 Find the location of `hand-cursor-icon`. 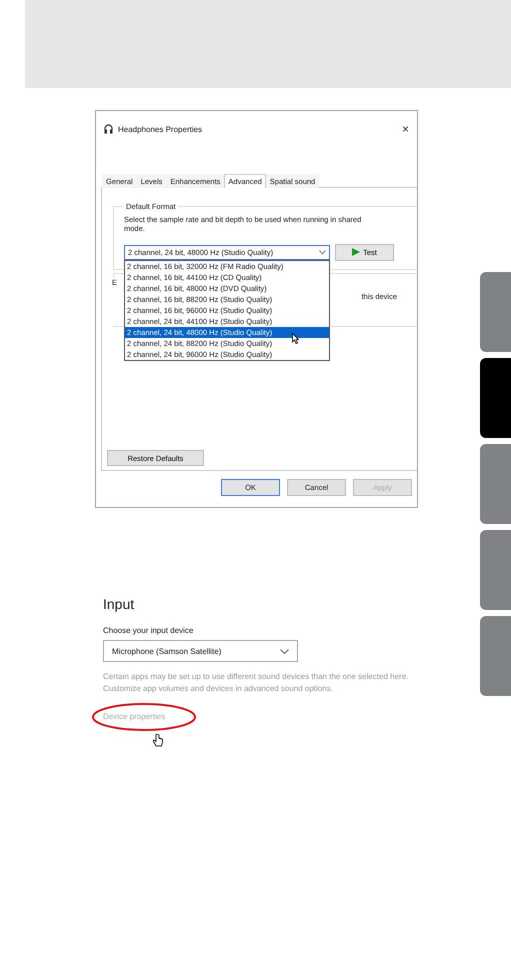

hand-cursor-icon is located at coordinates (158, 740).